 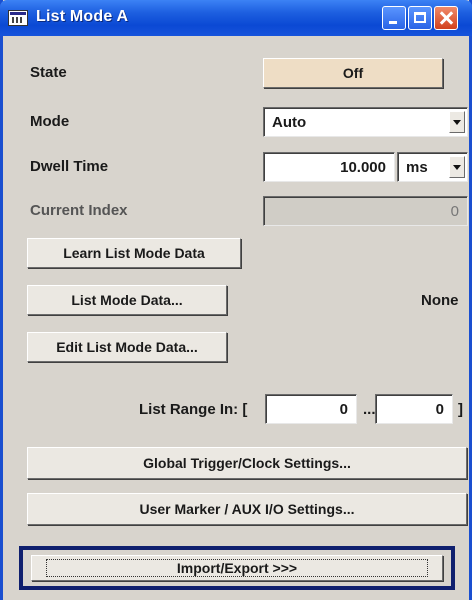 I want to click on state-value: Off, so click(x=353, y=73).